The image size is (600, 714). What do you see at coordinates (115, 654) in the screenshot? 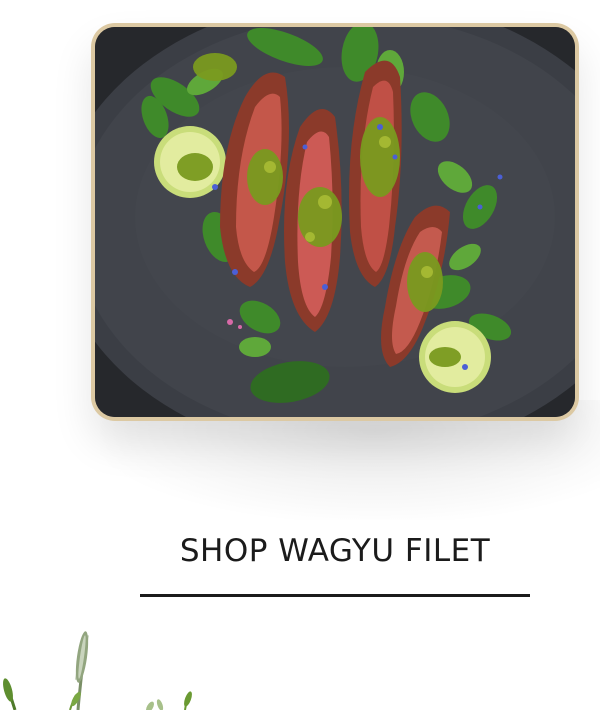
I see `herb-sprig-decoration` at bounding box center [115, 654].